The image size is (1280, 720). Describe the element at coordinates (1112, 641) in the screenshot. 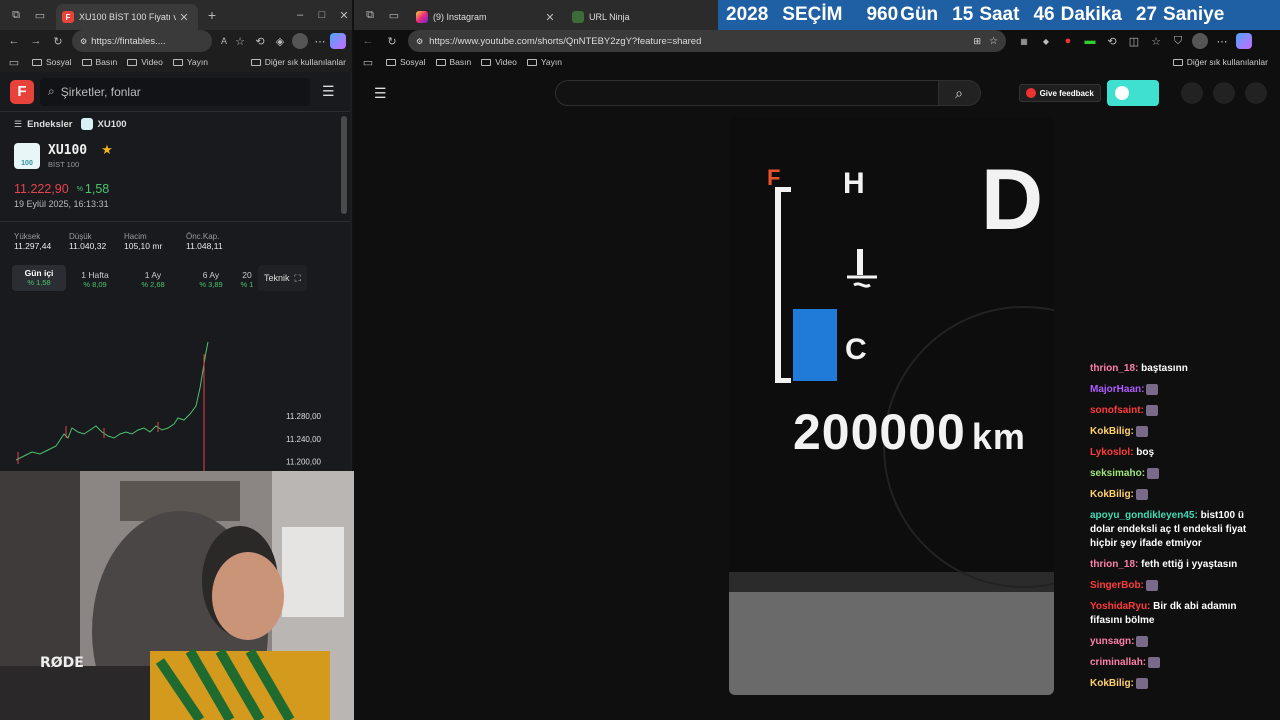

I see `chat-username: yunsagn:` at that location.